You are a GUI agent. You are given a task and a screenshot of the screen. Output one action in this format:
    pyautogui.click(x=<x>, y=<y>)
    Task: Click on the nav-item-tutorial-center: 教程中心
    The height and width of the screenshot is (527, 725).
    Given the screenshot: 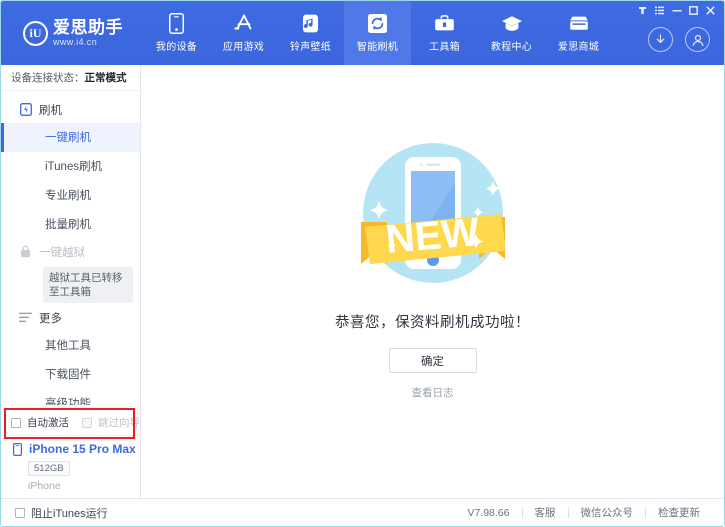 What is the action you would take?
    pyautogui.click(x=511, y=33)
    